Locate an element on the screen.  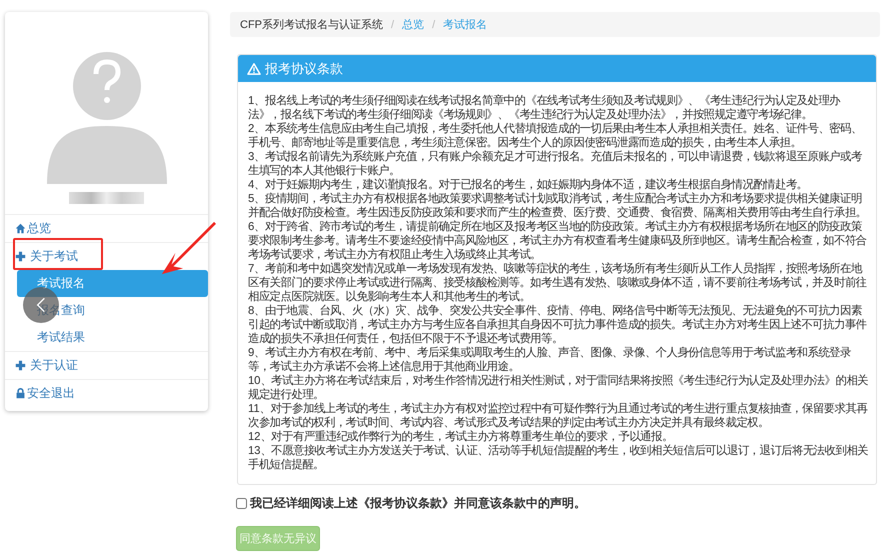
terms-paragraph: 2、本系统考生信息应由考生自己填报，考生委托他人代替填报造成的一切后果由考生本人承担相关责任。姓名、证件号、密码、手机号、邮寄地址等是重要信息，考生须注意保密。因考生个人的原因使密码泄露而造成的损失，由考生本人承担。 is located at coordinates (555, 136).